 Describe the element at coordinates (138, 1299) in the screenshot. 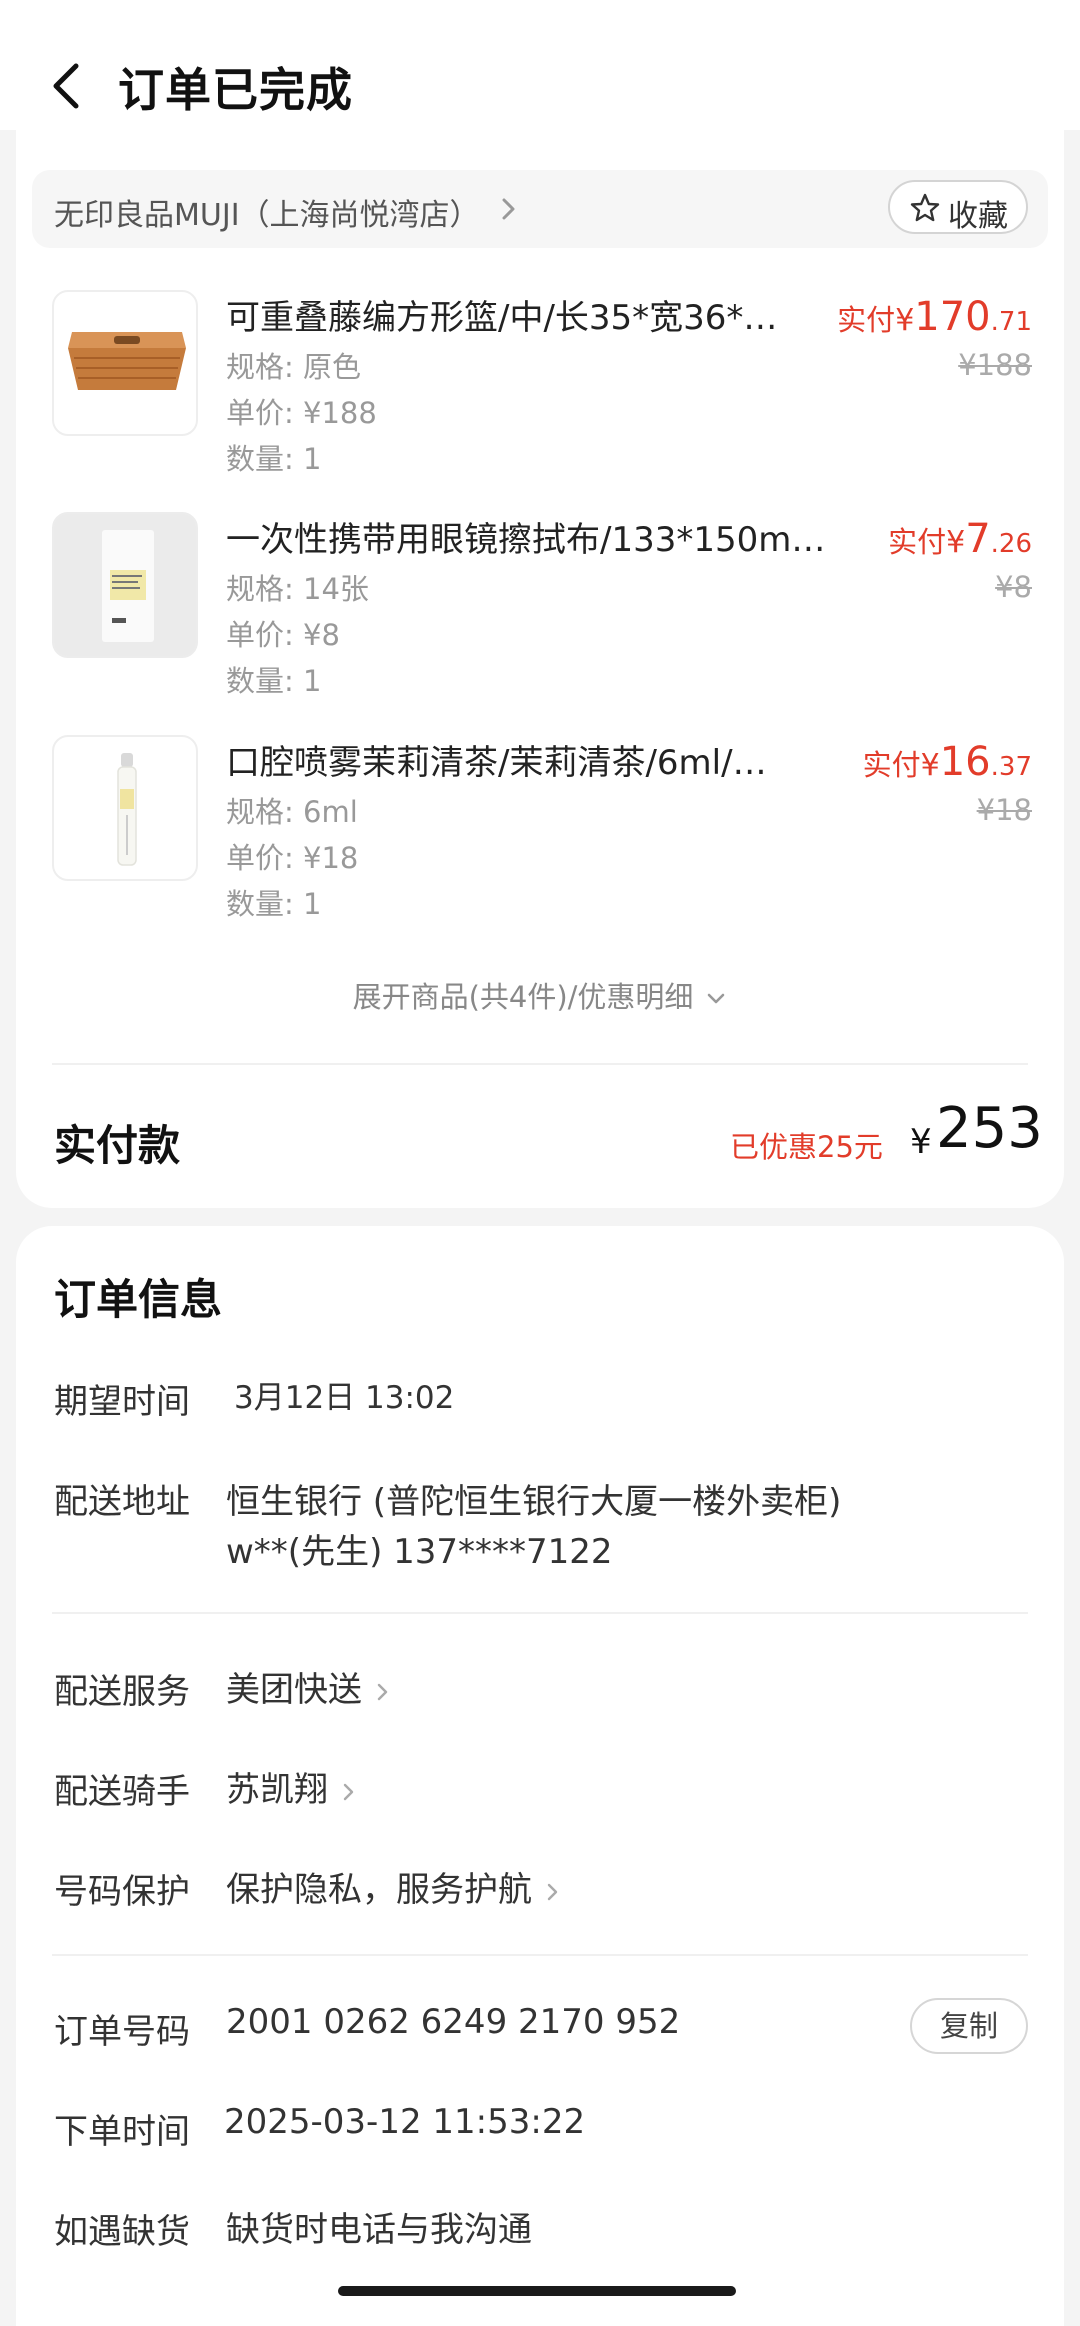

I see `order-info-title: 订单信息` at that location.